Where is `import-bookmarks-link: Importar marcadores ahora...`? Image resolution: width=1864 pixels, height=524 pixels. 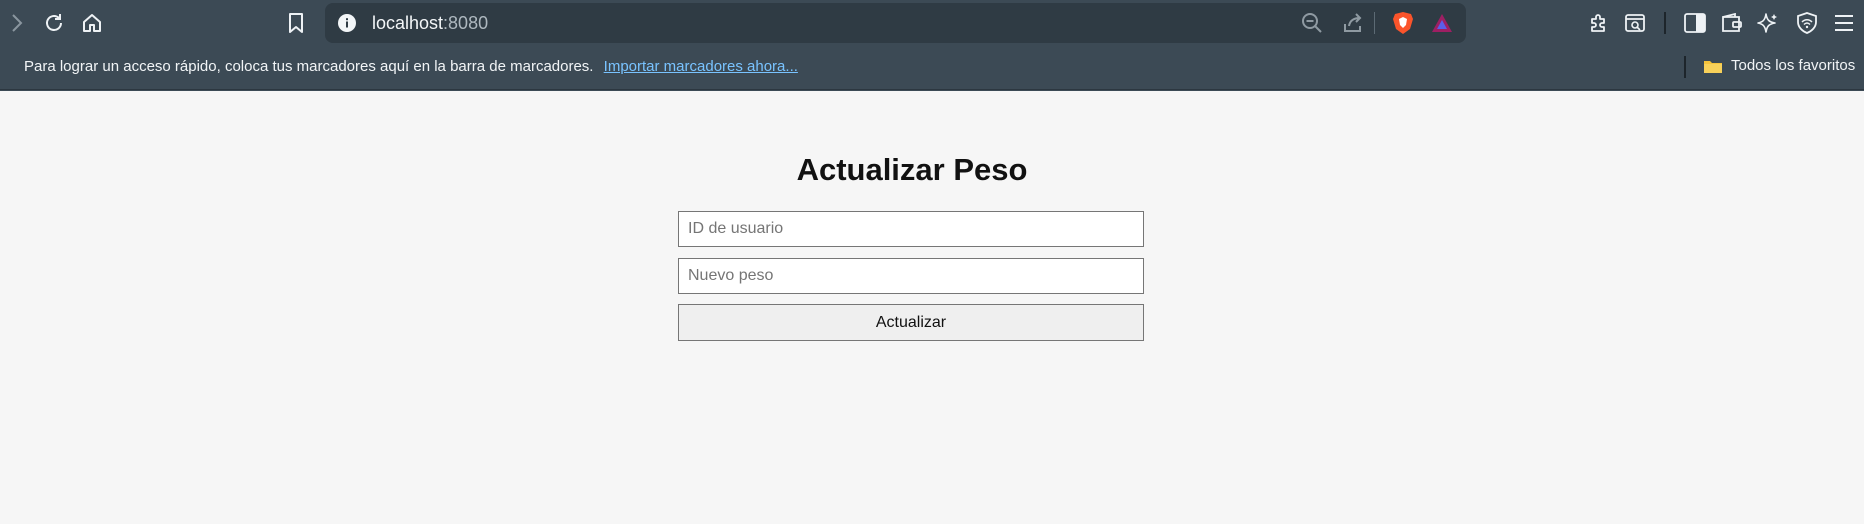 import-bookmarks-link: Importar marcadores ahora... is located at coordinates (701, 66).